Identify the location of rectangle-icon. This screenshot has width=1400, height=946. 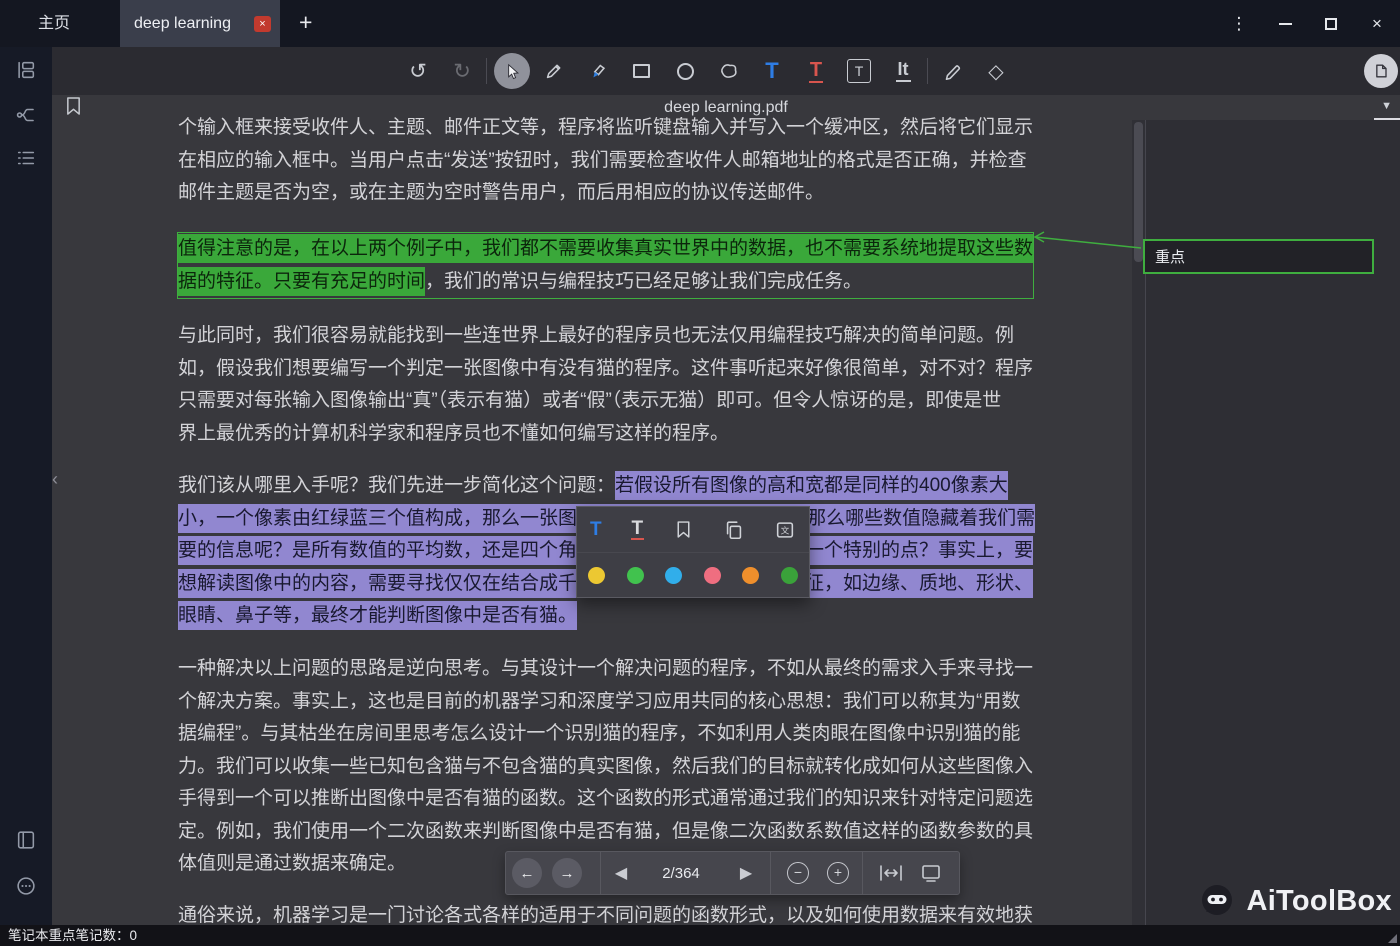
(641, 71).